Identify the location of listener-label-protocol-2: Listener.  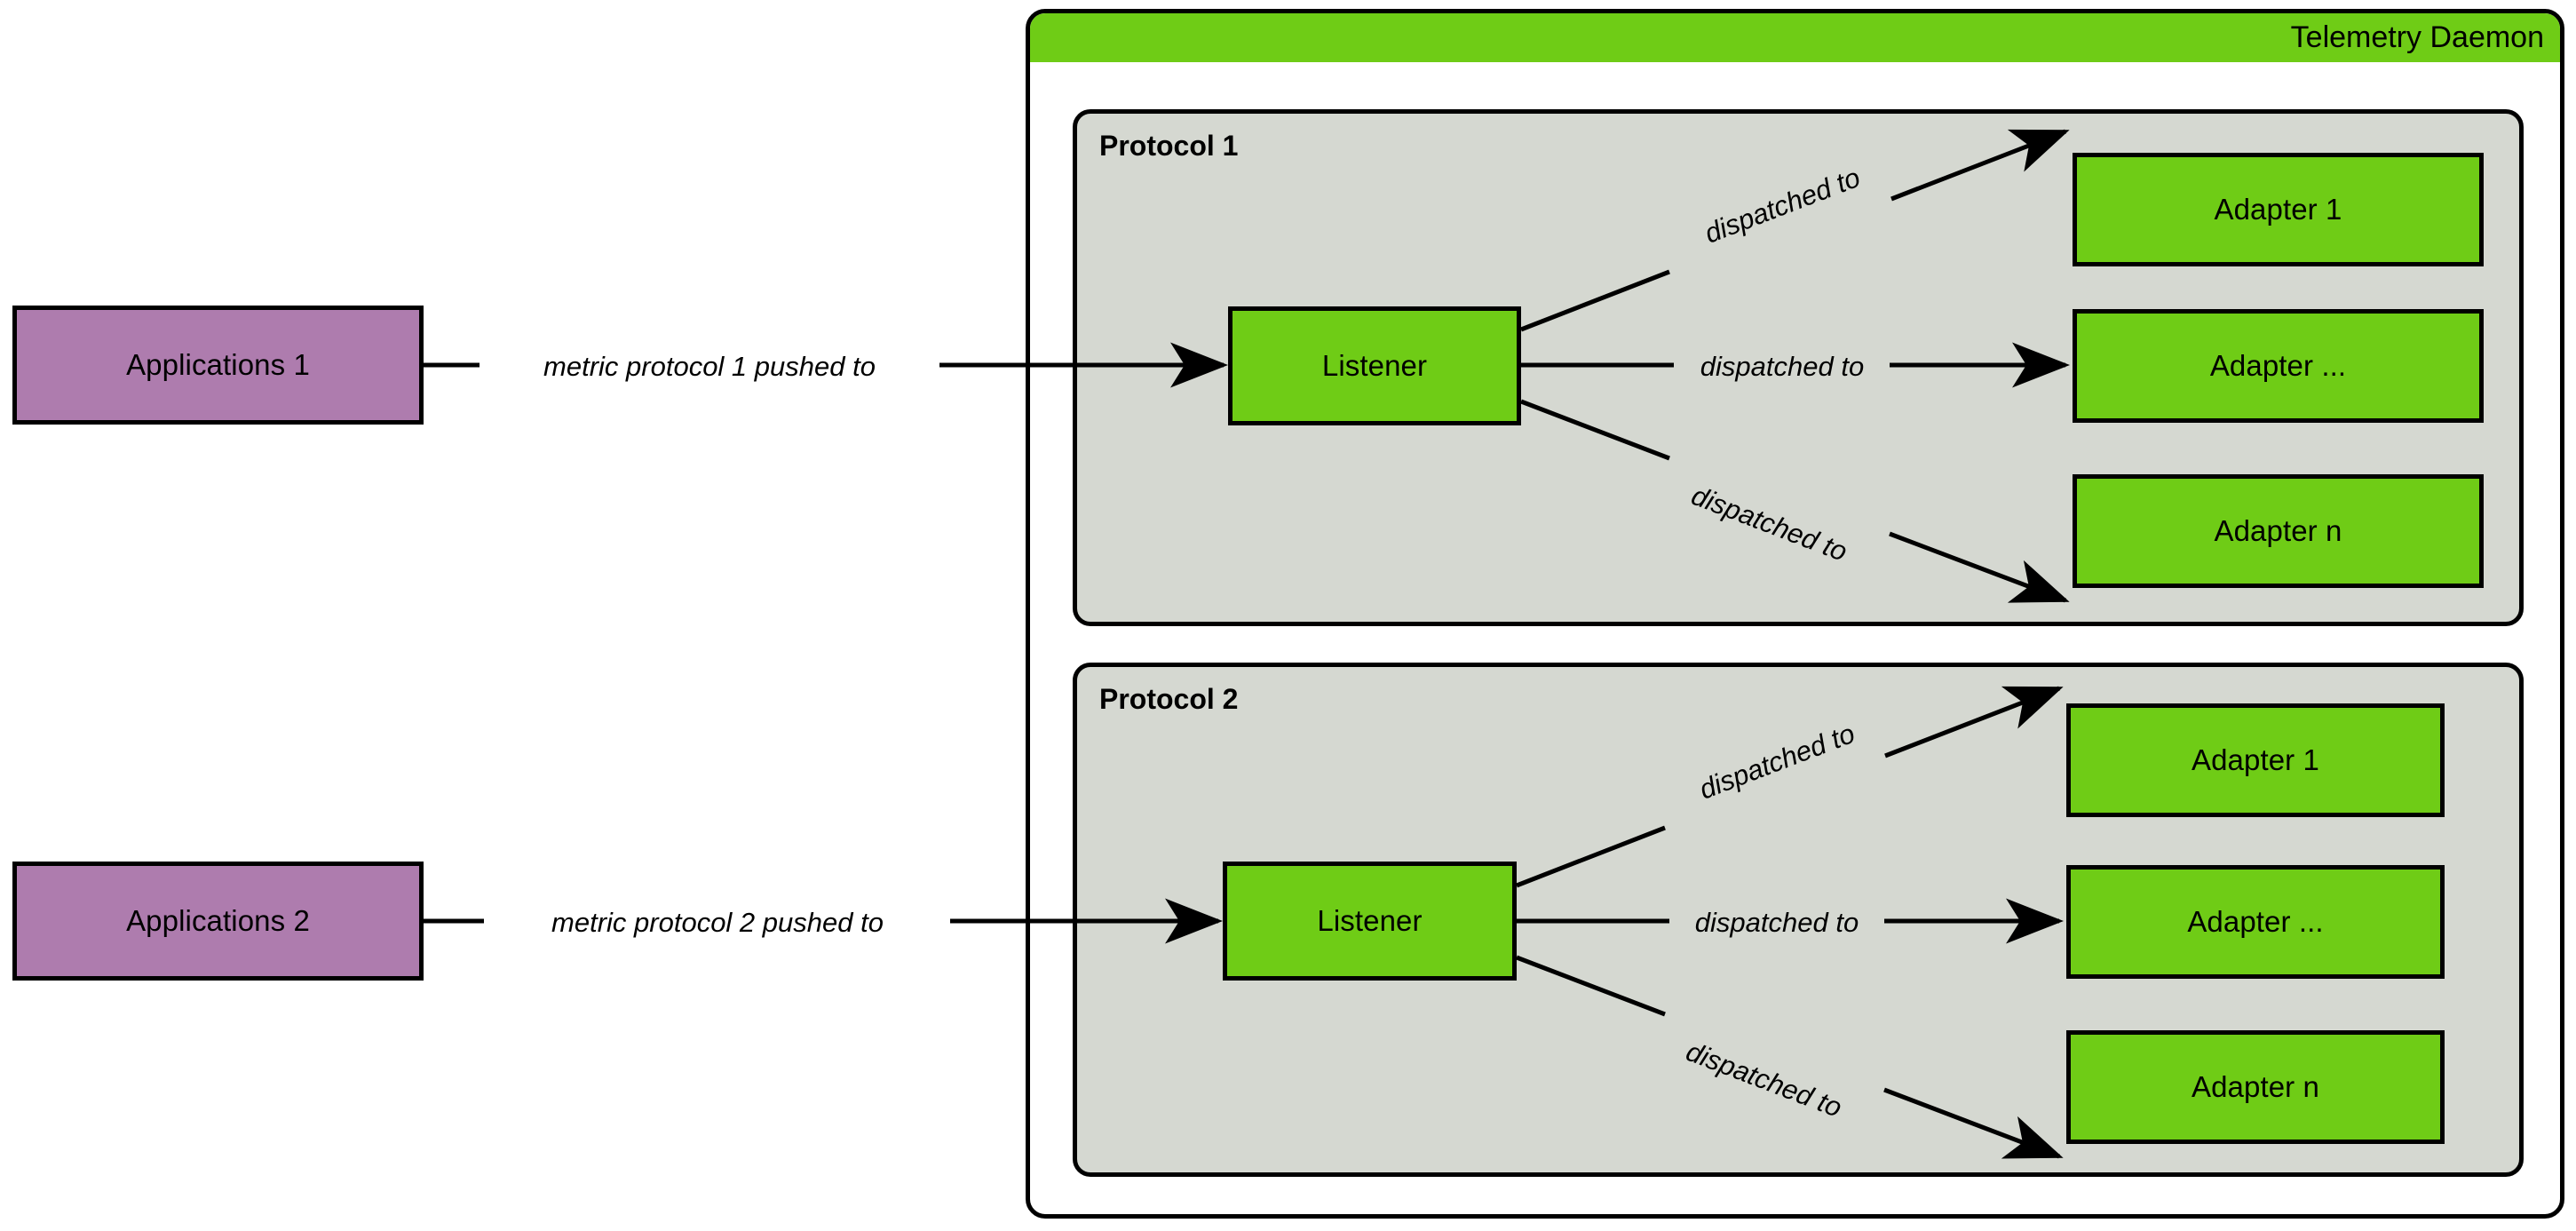
(1370, 920).